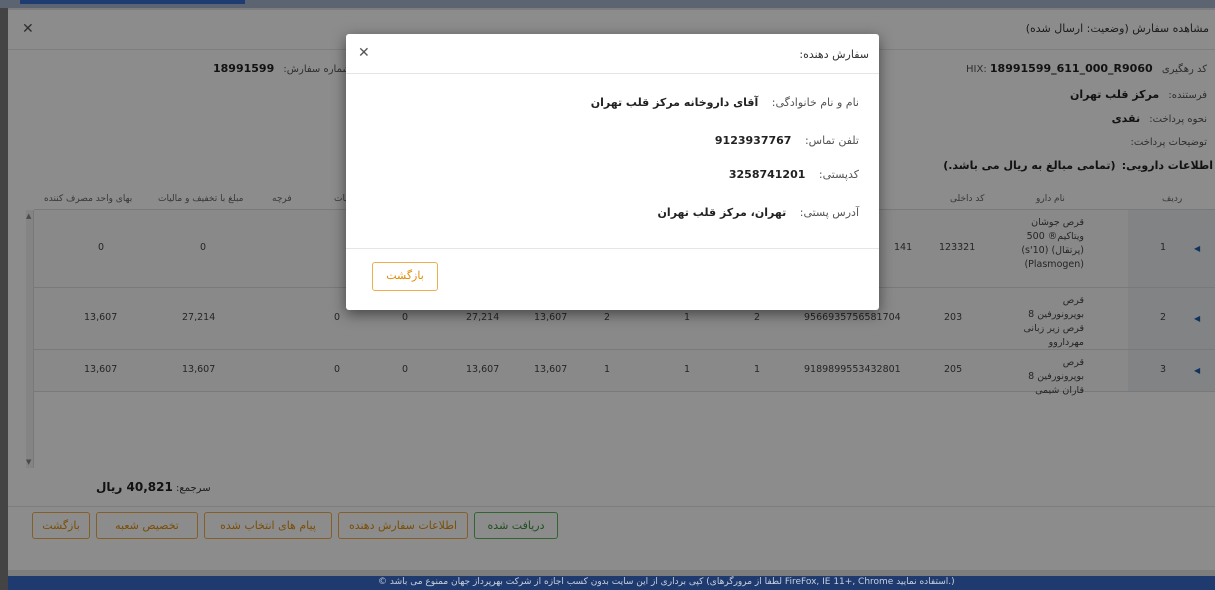  I want to click on tracking-row: کد رهگیری HIX: 18991599_611_000_R9060, so click(1086, 68).